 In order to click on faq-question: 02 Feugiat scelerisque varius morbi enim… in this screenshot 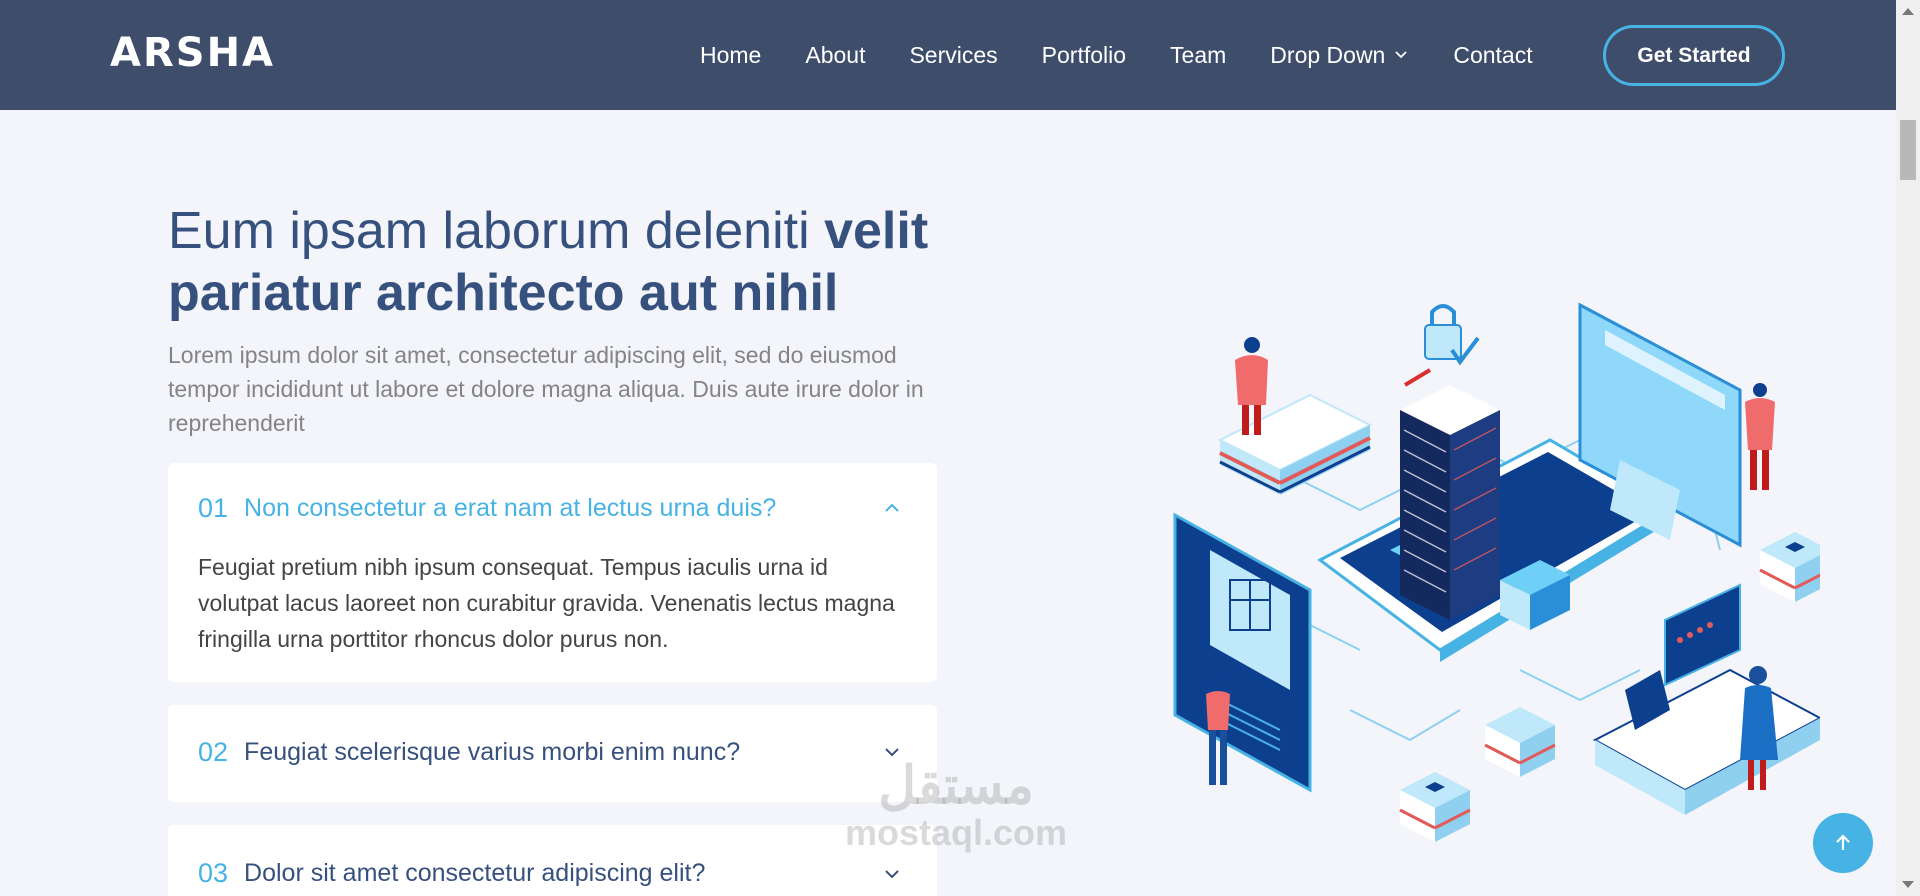, I will do `click(548, 752)`.